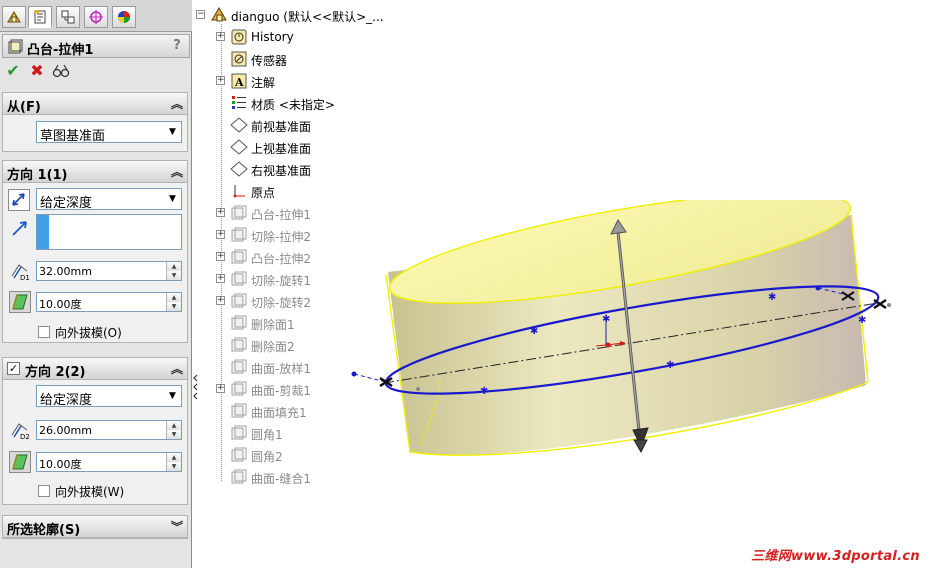 The height and width of the screenshot is (568, 938). I want to click on help-icon: ?, so click(177, 46).